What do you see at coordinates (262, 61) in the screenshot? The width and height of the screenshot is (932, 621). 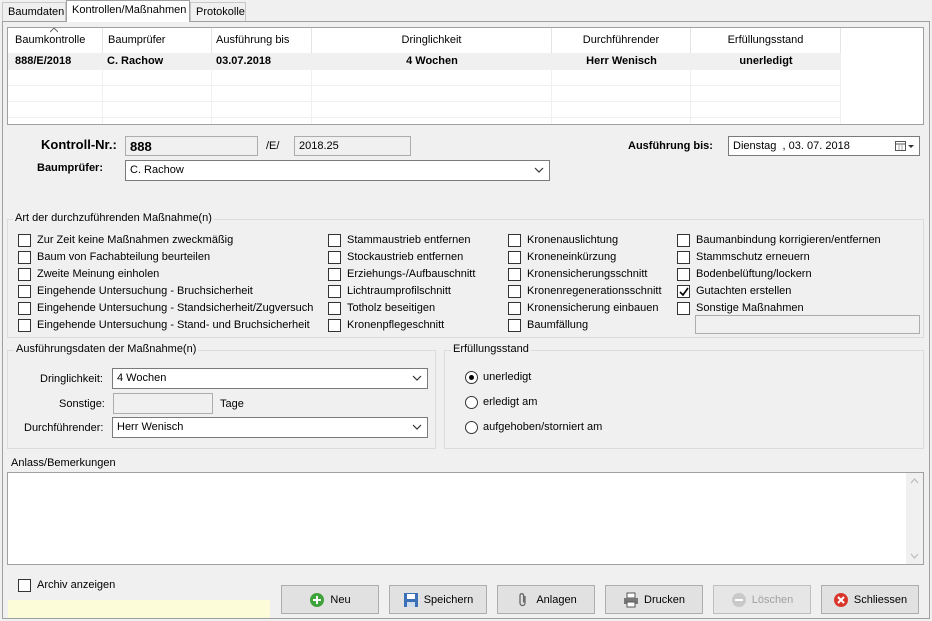 I see `cell-ausfuehrung: 03.07.2018` at bounding box center [262, 61].